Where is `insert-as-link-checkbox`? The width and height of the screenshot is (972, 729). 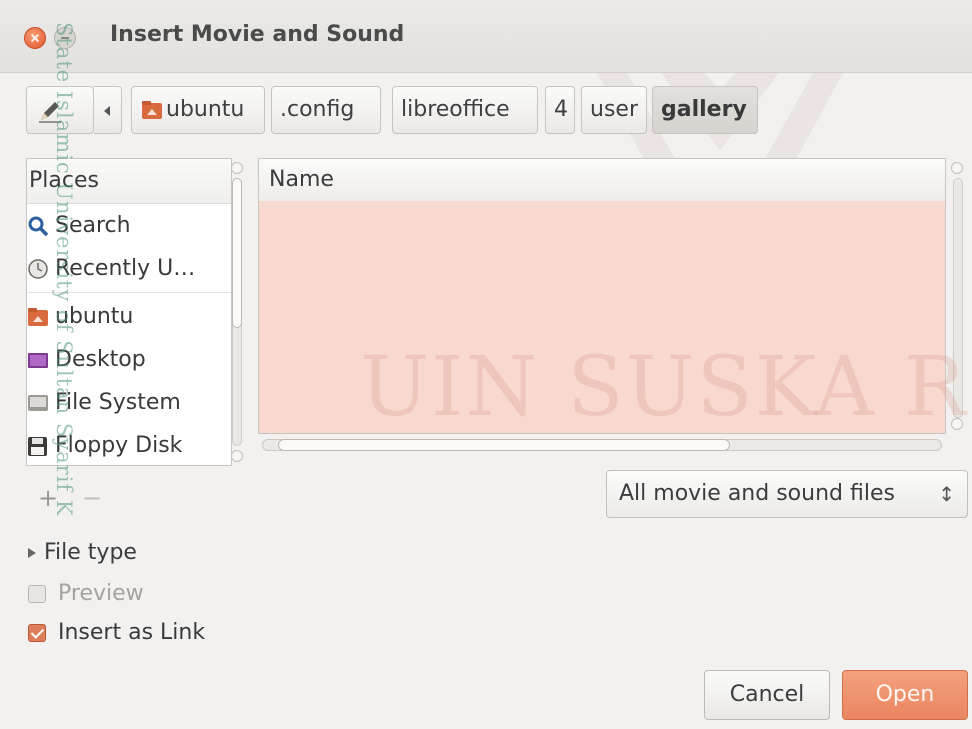 insert-as-link-checkbox is located at coordinates (37, 633).